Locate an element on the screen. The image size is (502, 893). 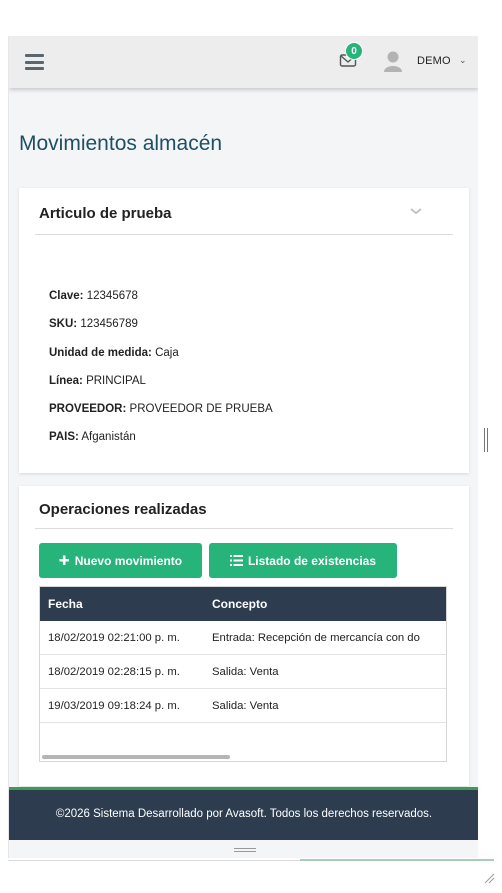
plus-icon: ✚ is located at coordinates (64, 560).